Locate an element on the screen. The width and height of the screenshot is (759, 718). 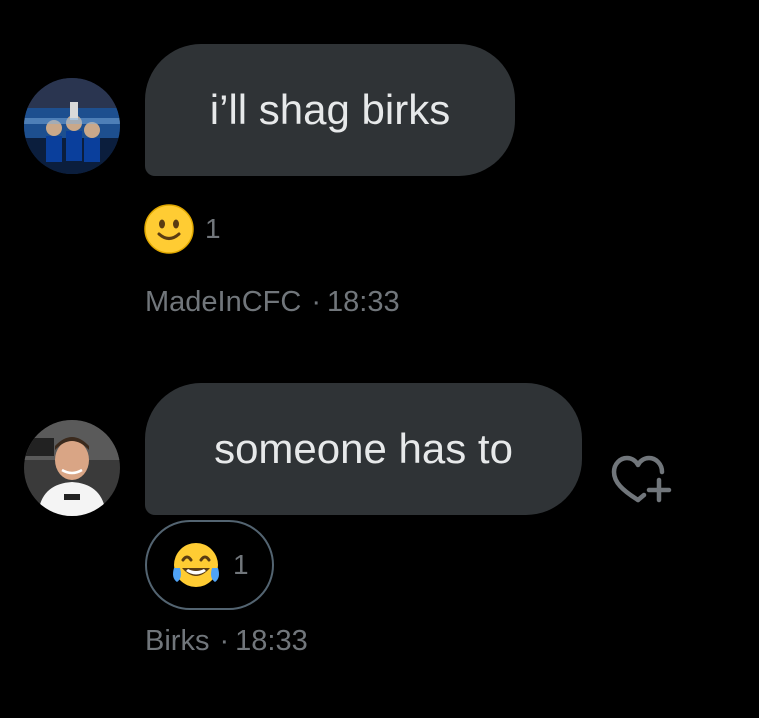
avatar-birks is located at coordinates (72, 468).